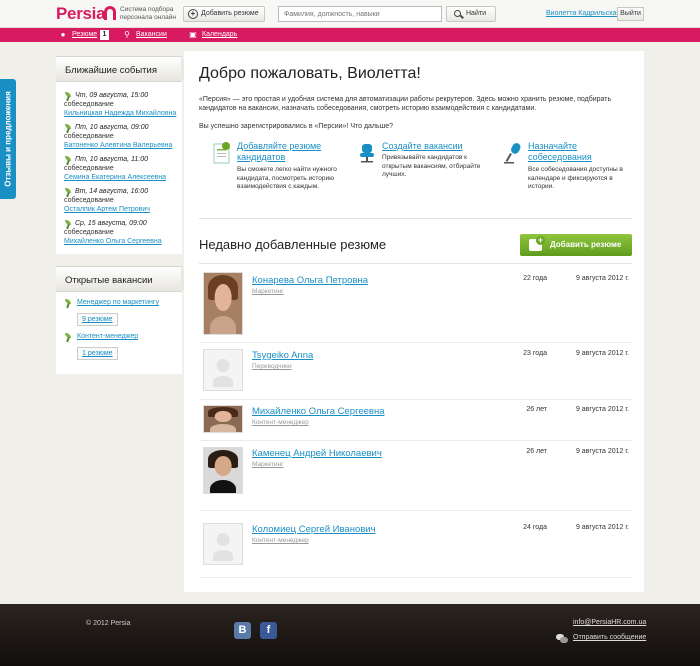 This screenshot has width=700, height=666. Describe the element at coordinates (123, 113) in the screenshot. I see `event-candidate-link: Кильницкая Надежда Михайловна` at that location.